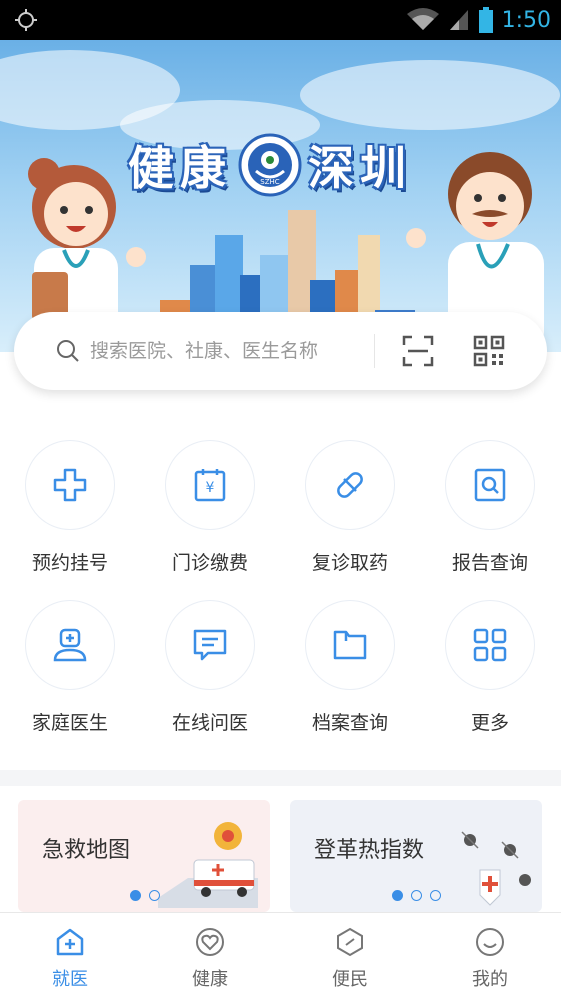 The height and width of the screenshot is (1000, 561). I want to click on tab-profile: 我的, so click(490, 956).